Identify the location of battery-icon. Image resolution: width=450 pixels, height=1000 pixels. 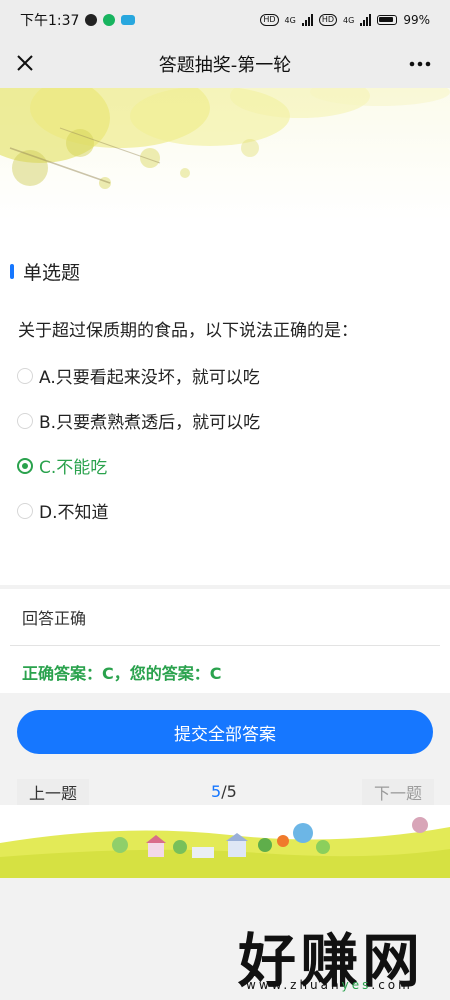
(387, 20).